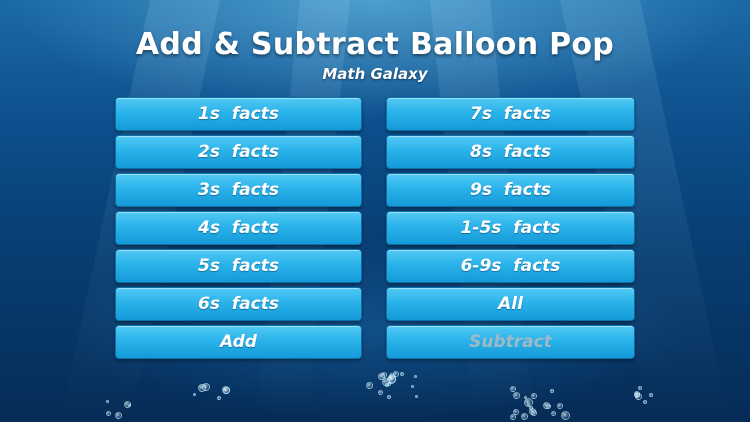 Image resolution: width=750 pixels, height=422 pixels. What do you see at coordinates (238, 304) in the screenshot?
I see `facts-6s-button: 6s facts` at bounding box center [238, 304].